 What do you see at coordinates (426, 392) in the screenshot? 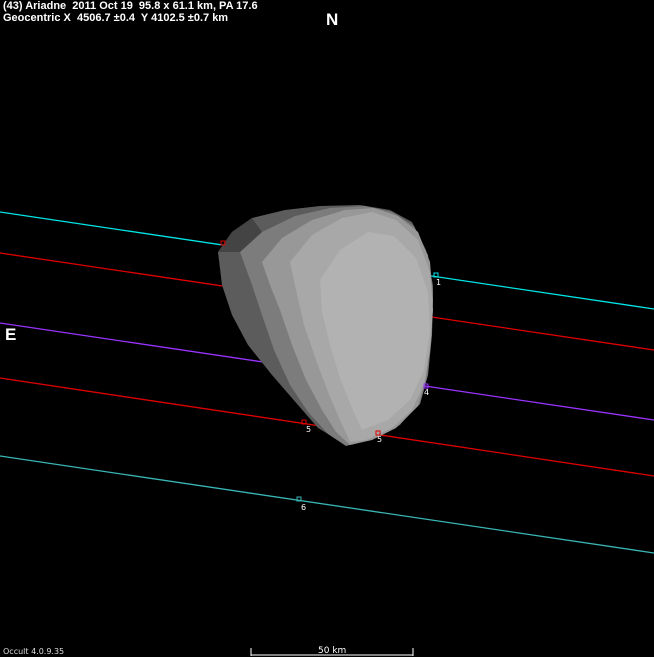
I see `chord-label: 4` at bounding box center [426, 392].